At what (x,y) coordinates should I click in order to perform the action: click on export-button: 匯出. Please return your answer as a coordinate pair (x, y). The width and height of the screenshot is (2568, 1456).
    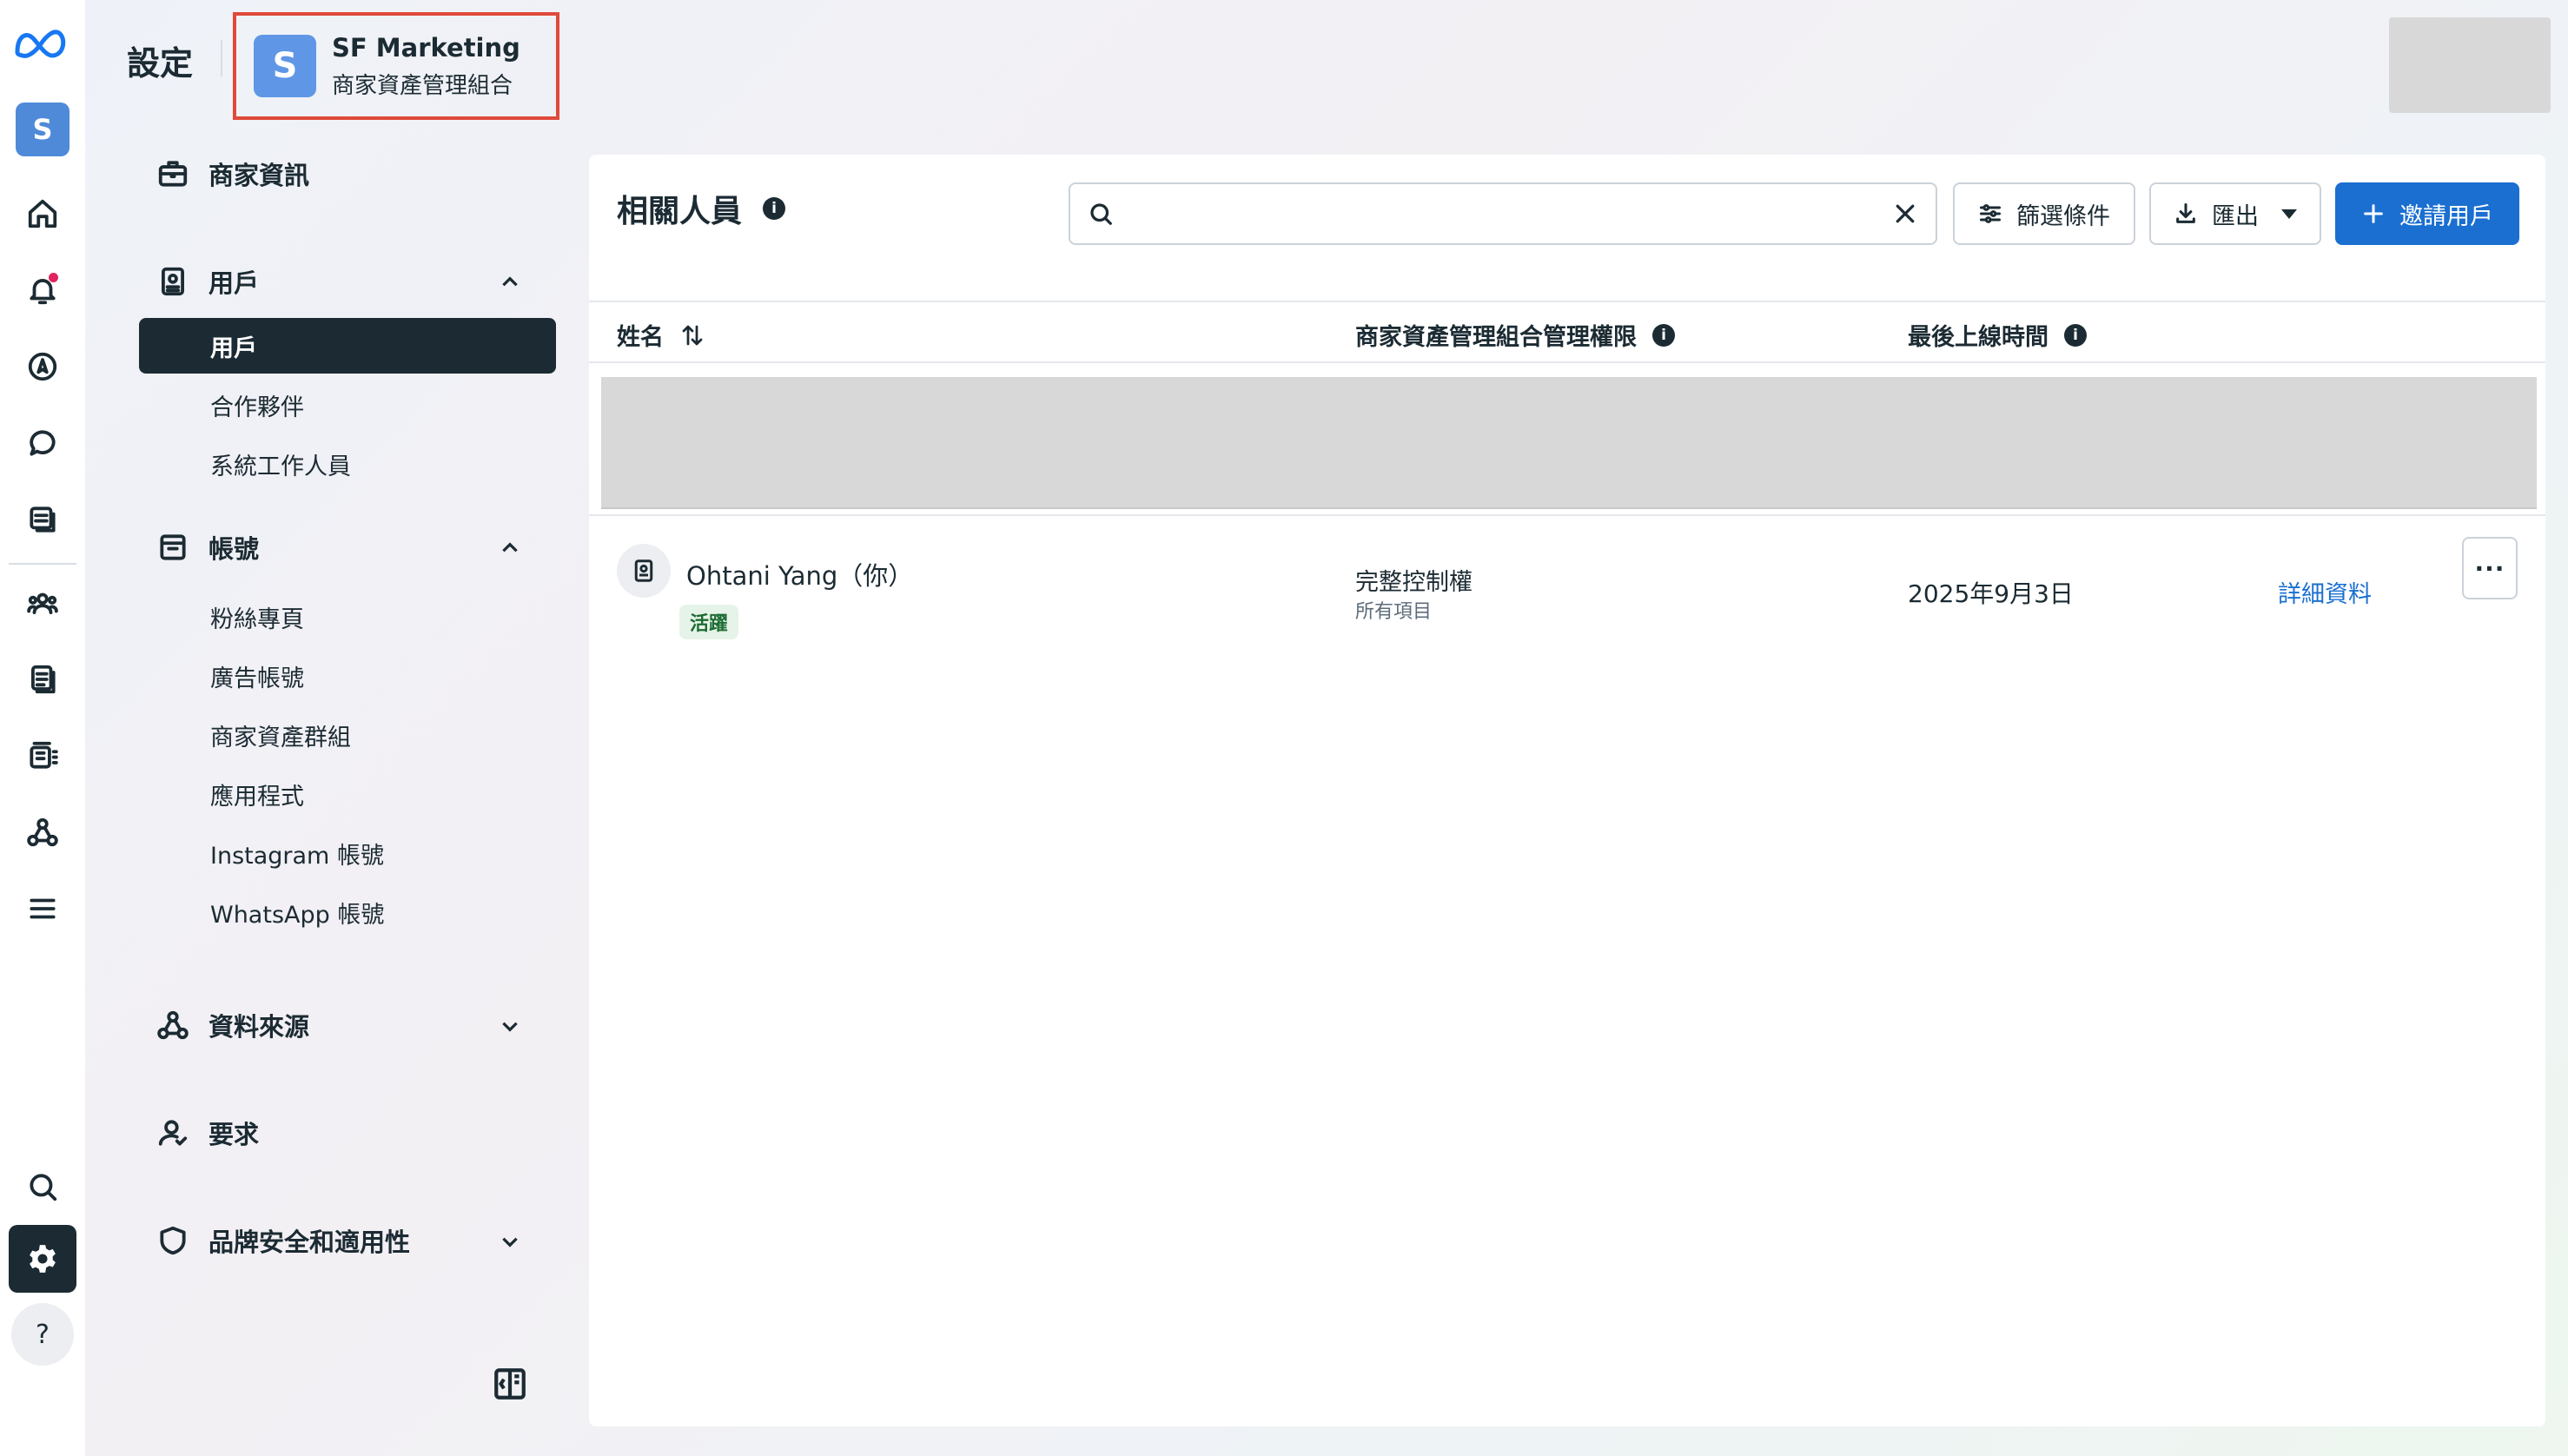
    Looking at the image, I should click on (2235, 213).